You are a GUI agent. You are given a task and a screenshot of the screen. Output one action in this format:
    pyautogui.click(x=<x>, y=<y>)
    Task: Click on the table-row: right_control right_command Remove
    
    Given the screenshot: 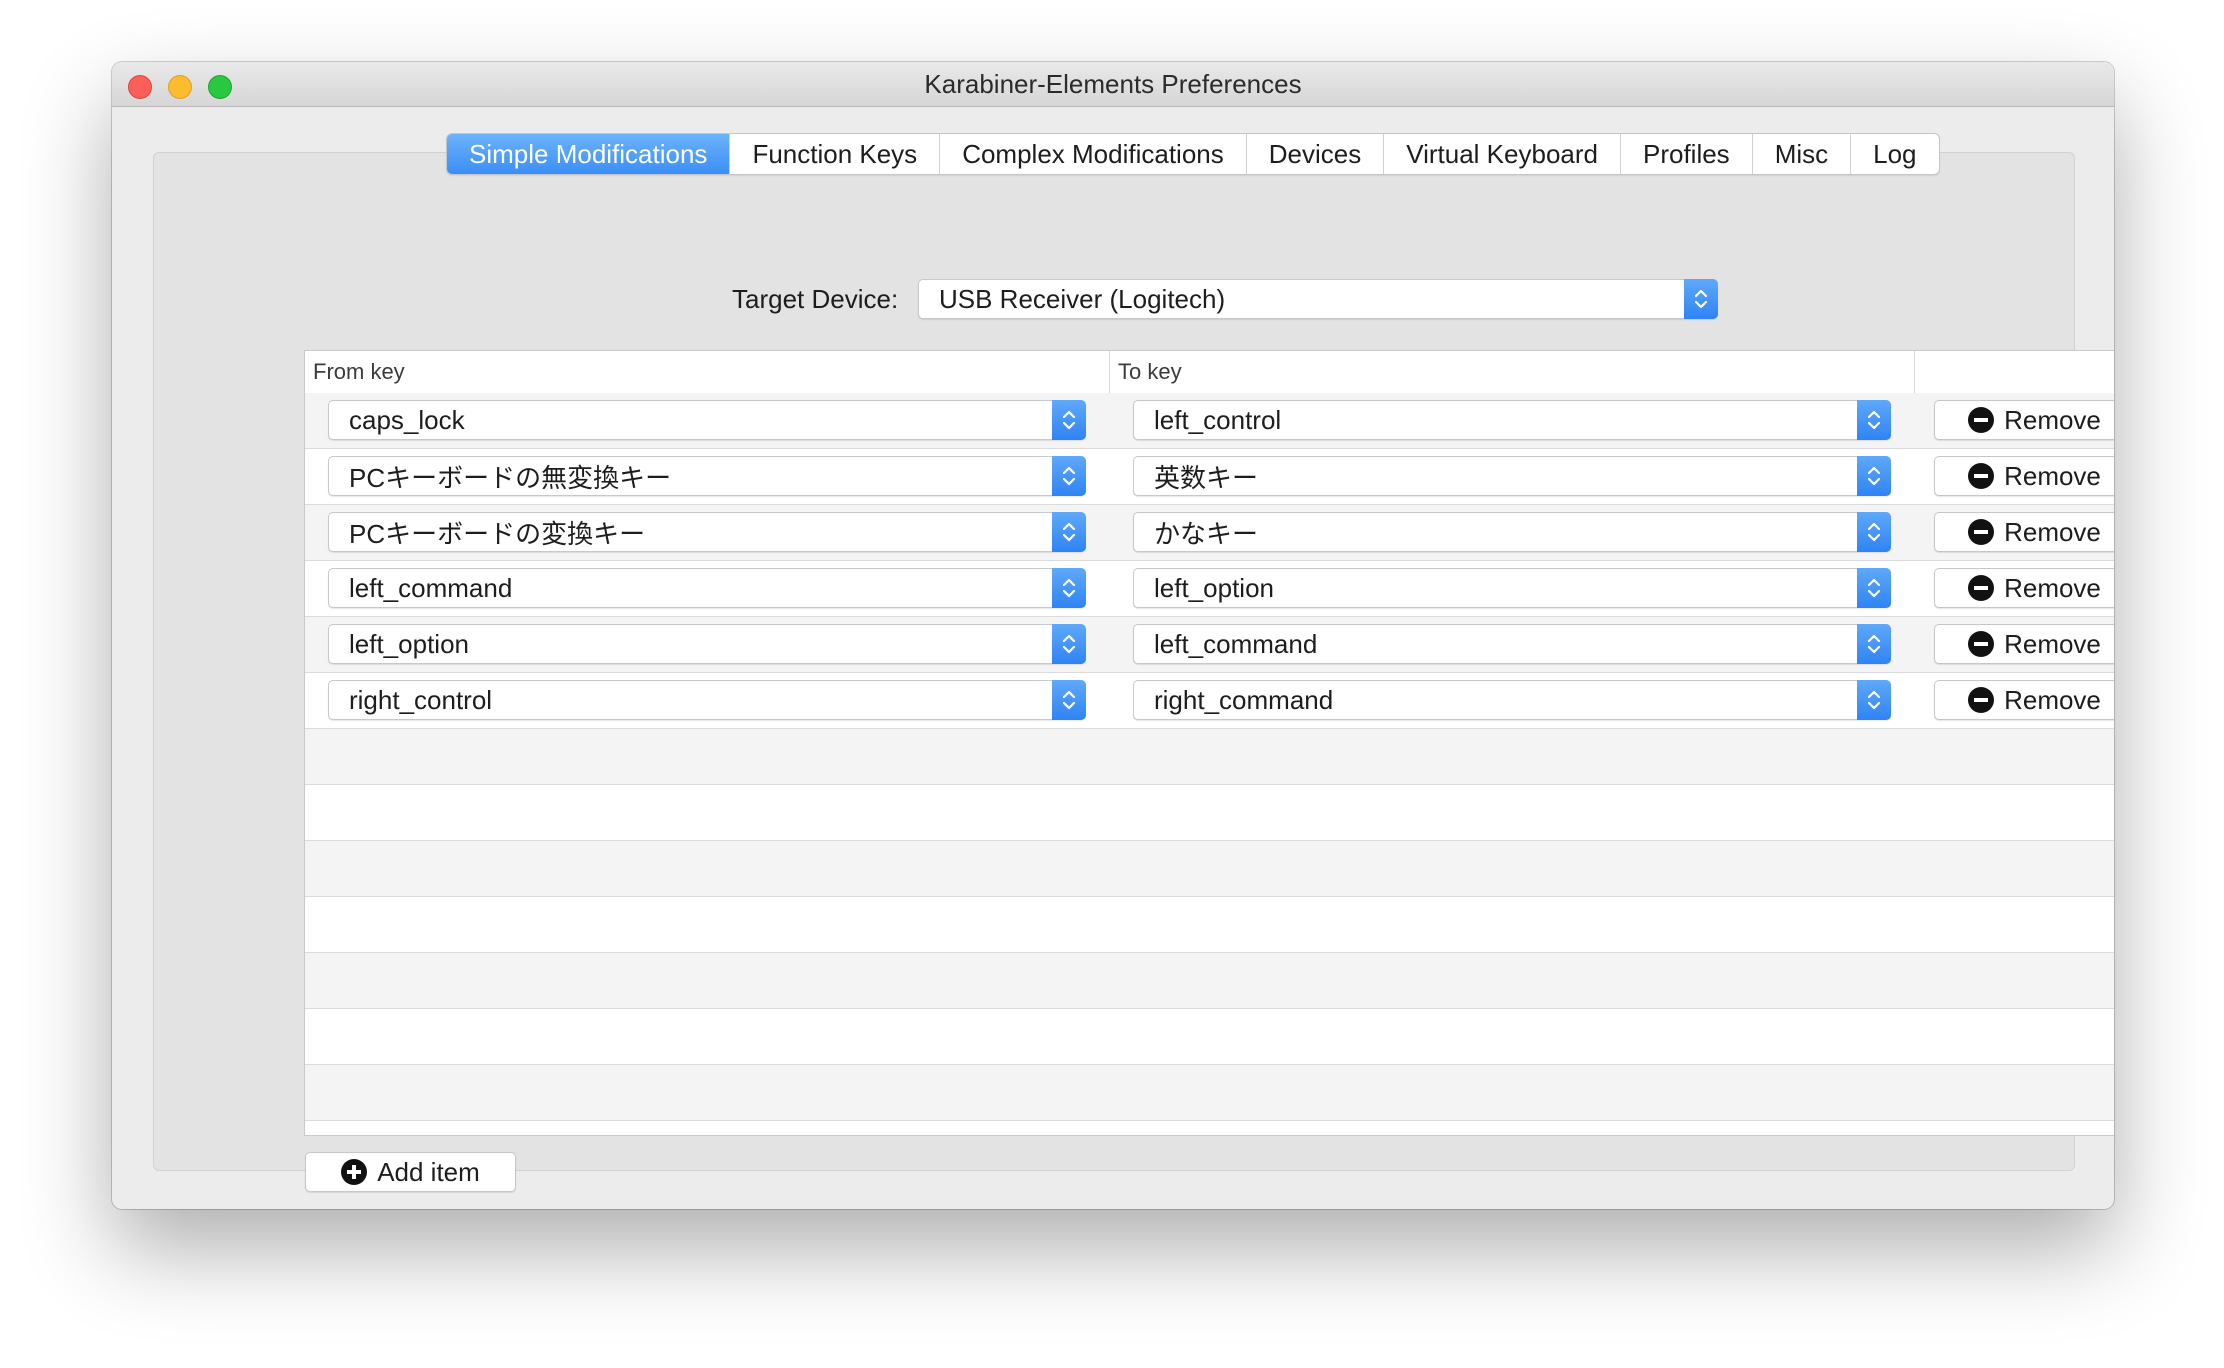 What is the action you would take?
    pyautogui.click(x=1209, y=701)
    